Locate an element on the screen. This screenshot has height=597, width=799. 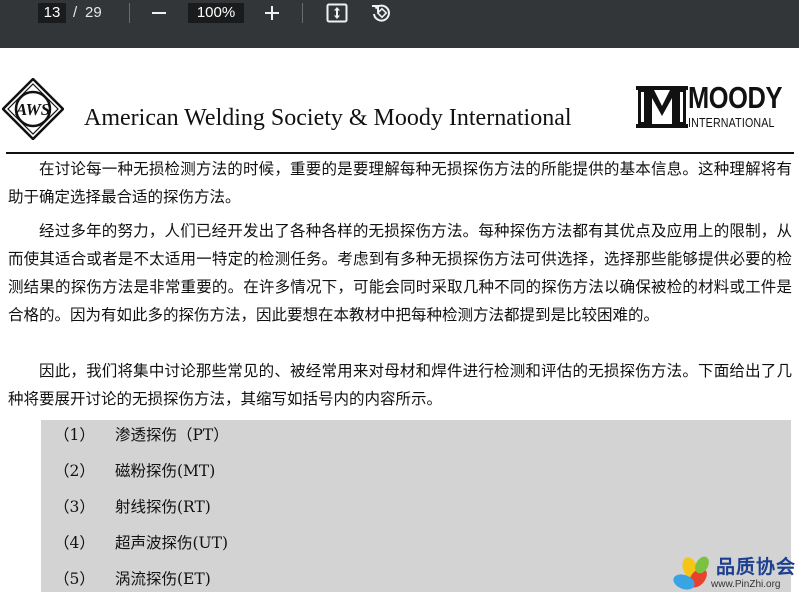
minus-icon is located at coordinates (159, 13).